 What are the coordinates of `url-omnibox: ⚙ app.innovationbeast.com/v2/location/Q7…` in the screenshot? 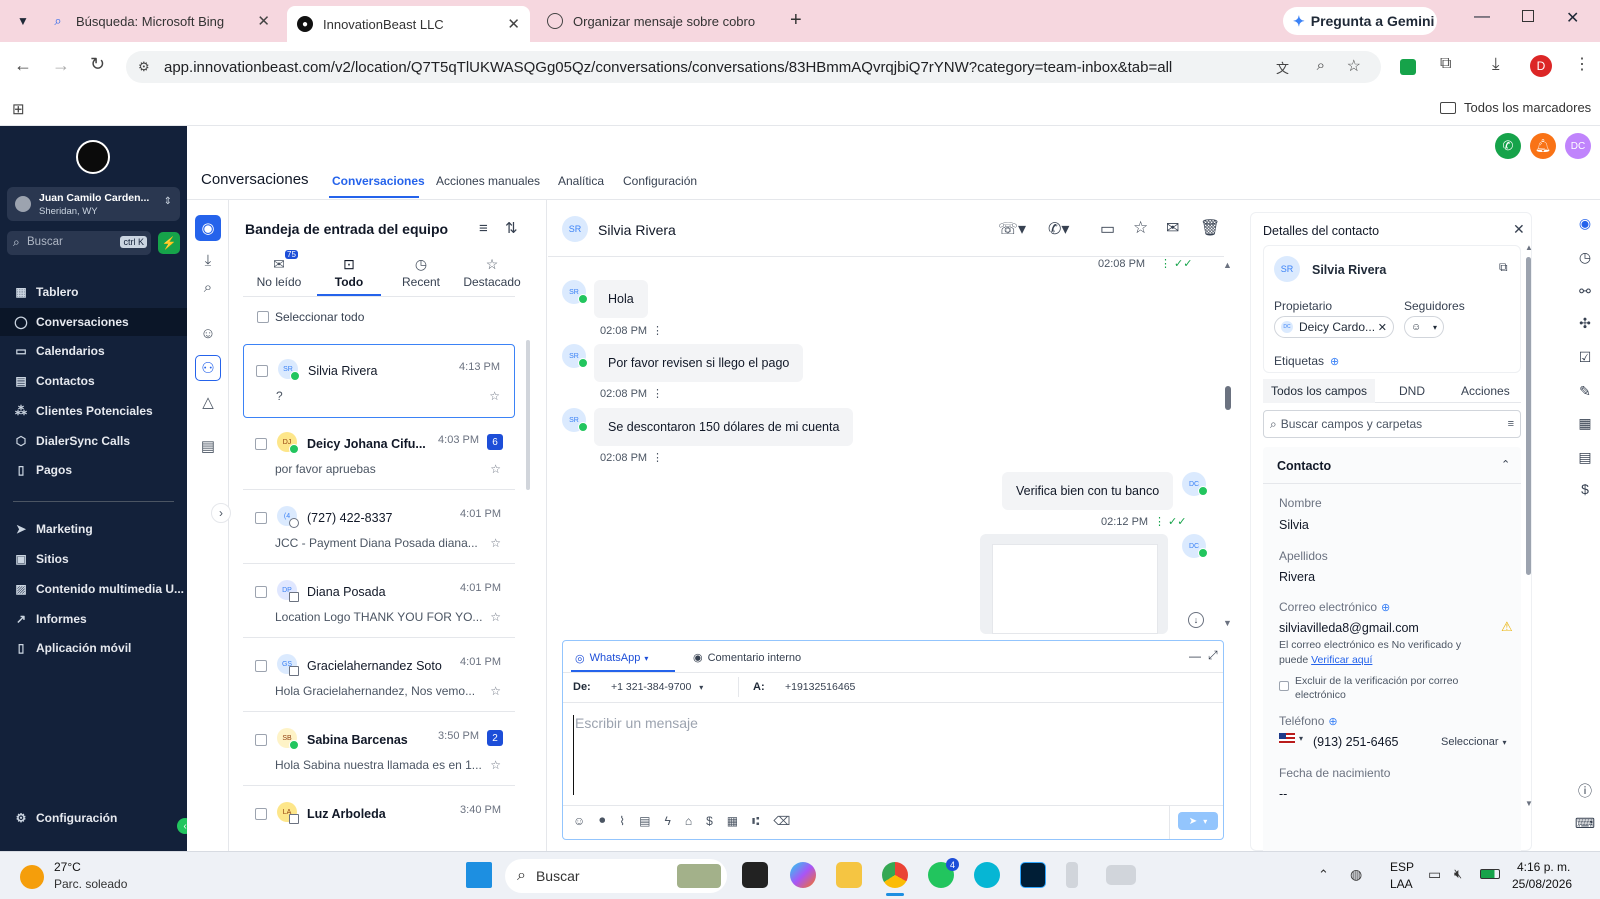 It's located at (753, 67).